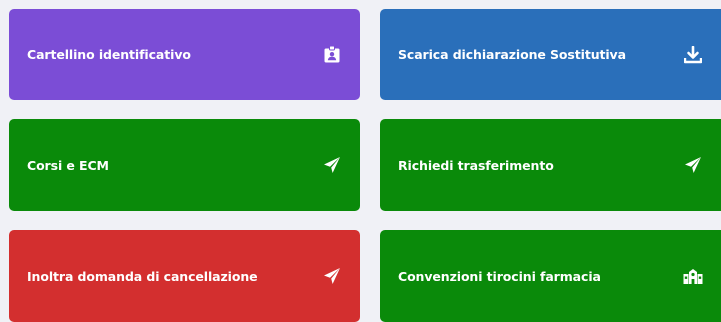 The image size is (721, 322). I want to click on card-cartellino-identificativo: Cartellino identificativo, so click(184, 54).